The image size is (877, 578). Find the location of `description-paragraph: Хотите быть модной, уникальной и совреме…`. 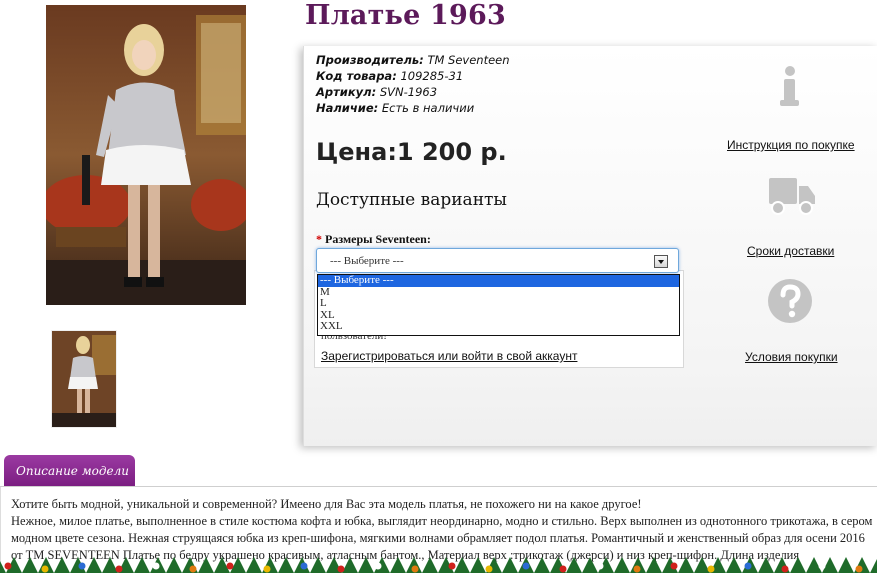

description-paragraph: Хотите быть модной, уникальной и совреме… is located at coordinates (326, 504).